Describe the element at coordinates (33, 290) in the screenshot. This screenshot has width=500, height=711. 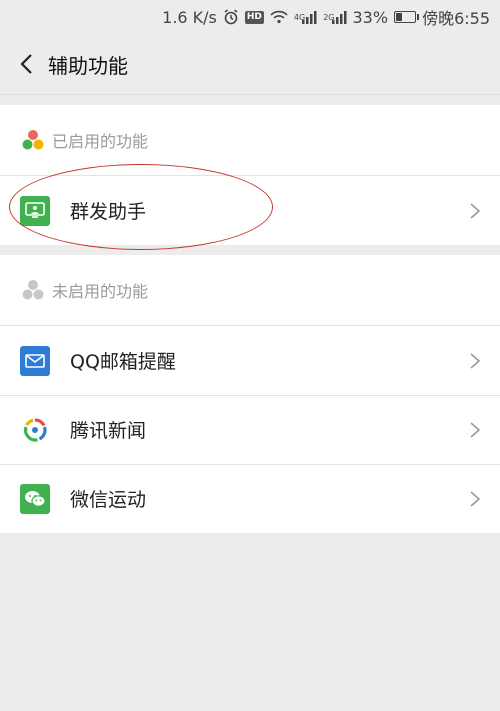
I see `disabled-dots-icon` at that location.